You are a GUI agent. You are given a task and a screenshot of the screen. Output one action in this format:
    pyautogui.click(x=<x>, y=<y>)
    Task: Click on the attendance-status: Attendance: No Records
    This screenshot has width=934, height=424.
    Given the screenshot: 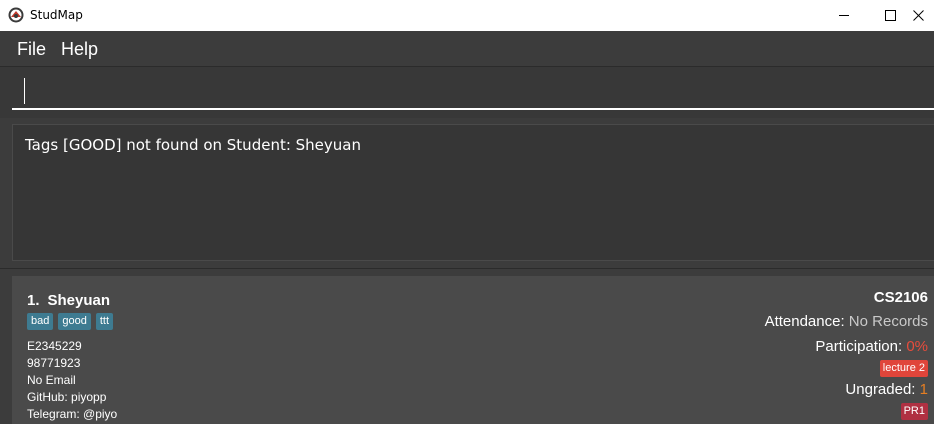 What is the action you would take?
    pyautogui.click(x=846, y=321)
    